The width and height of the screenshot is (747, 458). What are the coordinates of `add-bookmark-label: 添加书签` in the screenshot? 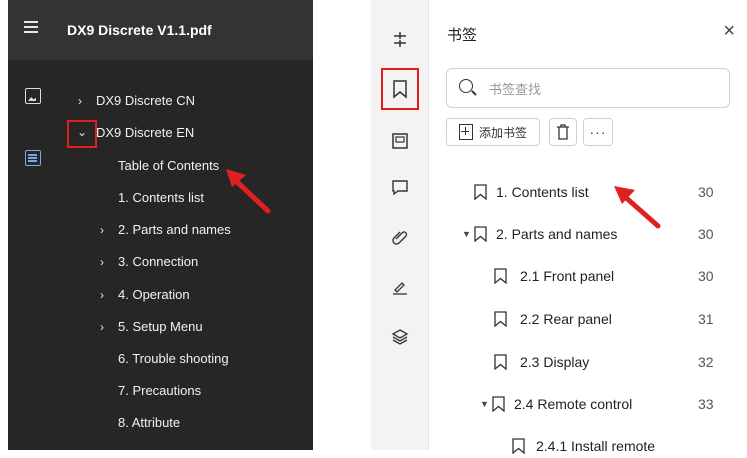 It's located at (502, 132).